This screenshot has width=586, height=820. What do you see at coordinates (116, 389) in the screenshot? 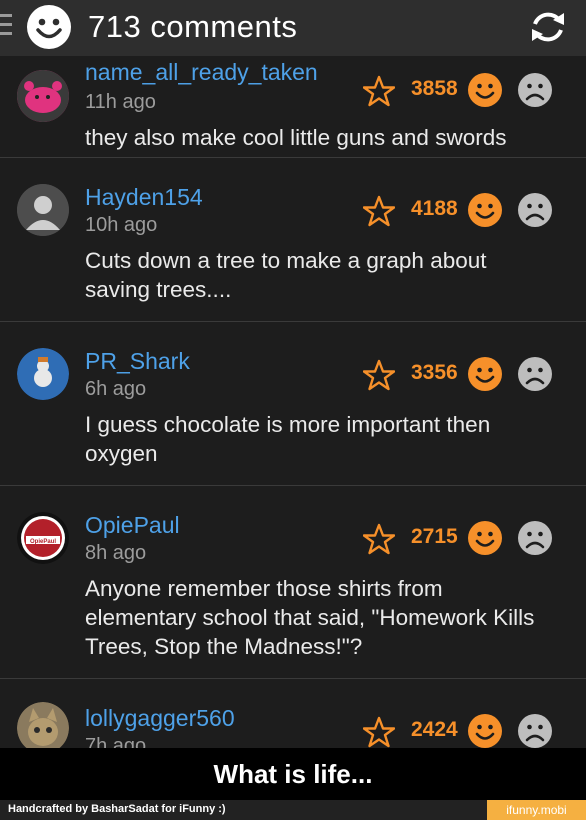
I see `comment-time: 6h ago` at bounding box center [116, 389].